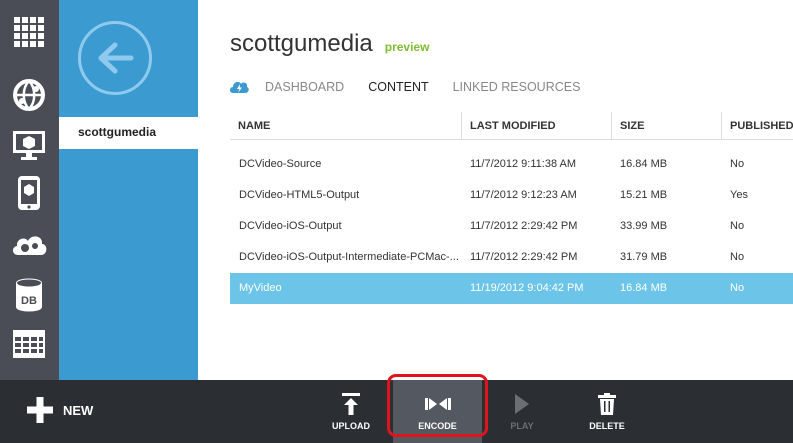 The width and height of the screenshot is (793, 443). I want to click on cell-name: MyVideo, so click(260, 288).